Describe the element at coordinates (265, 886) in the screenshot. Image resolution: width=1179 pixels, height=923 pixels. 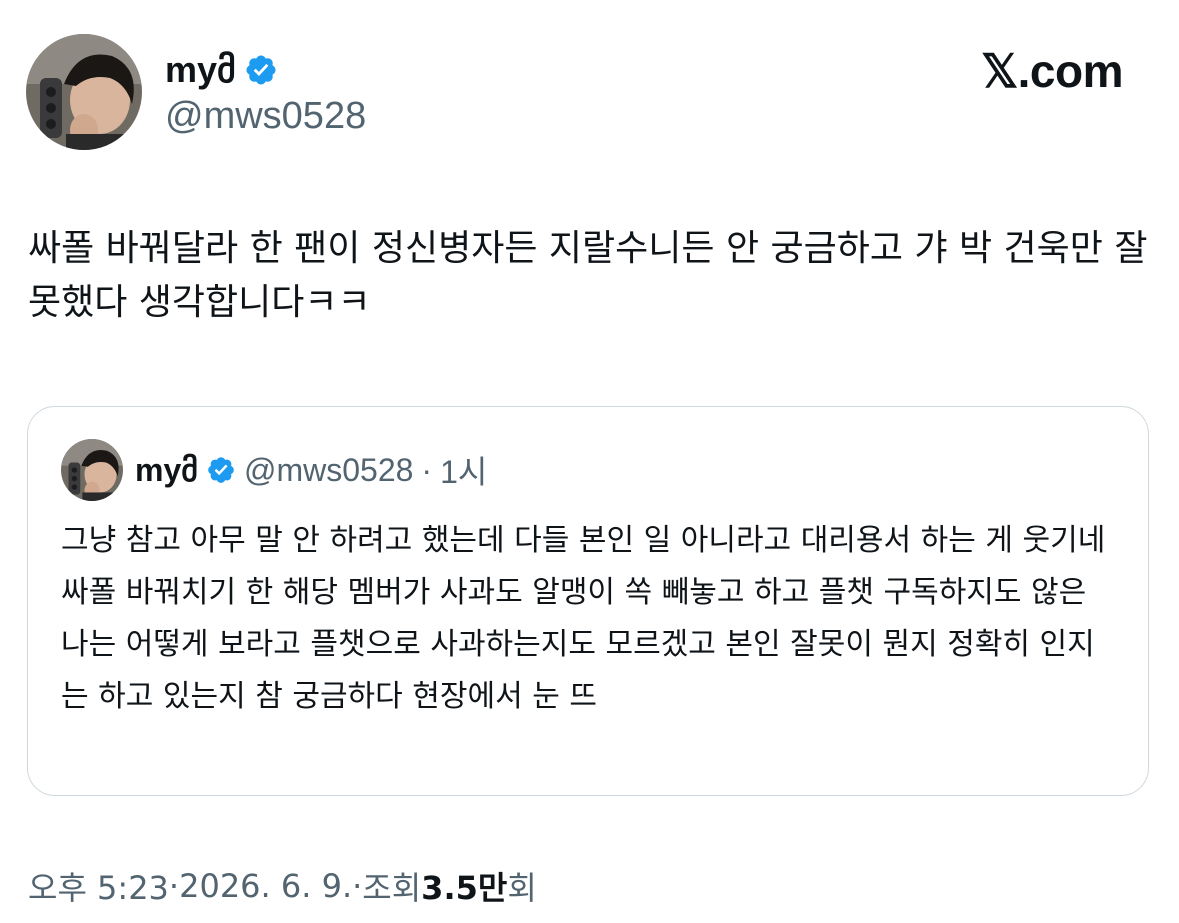
I see `tweet-date: 2026. 6. 9.` at that location.